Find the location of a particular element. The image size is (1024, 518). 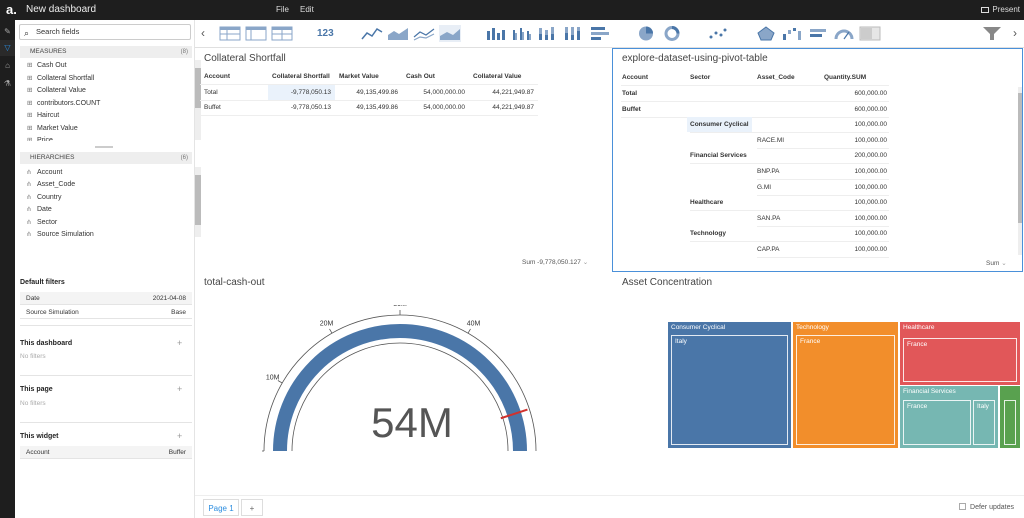

pivot-row-label: RACE.MI is located at coordinates (770, 140).